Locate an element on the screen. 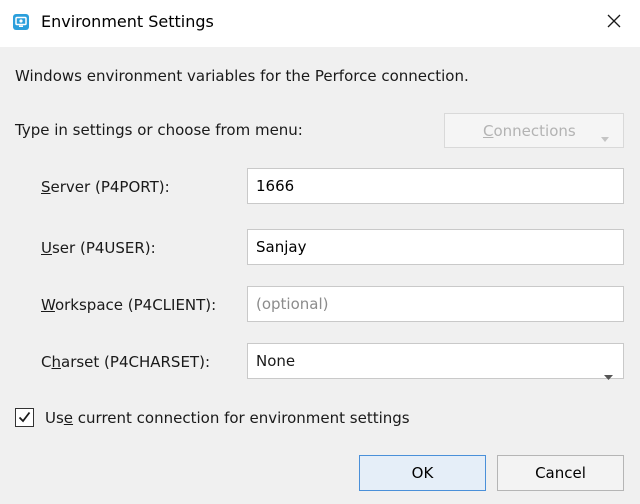 The height and width of the screenshot is (504, 640). charset-value: None is located at coordinates (276, 361).